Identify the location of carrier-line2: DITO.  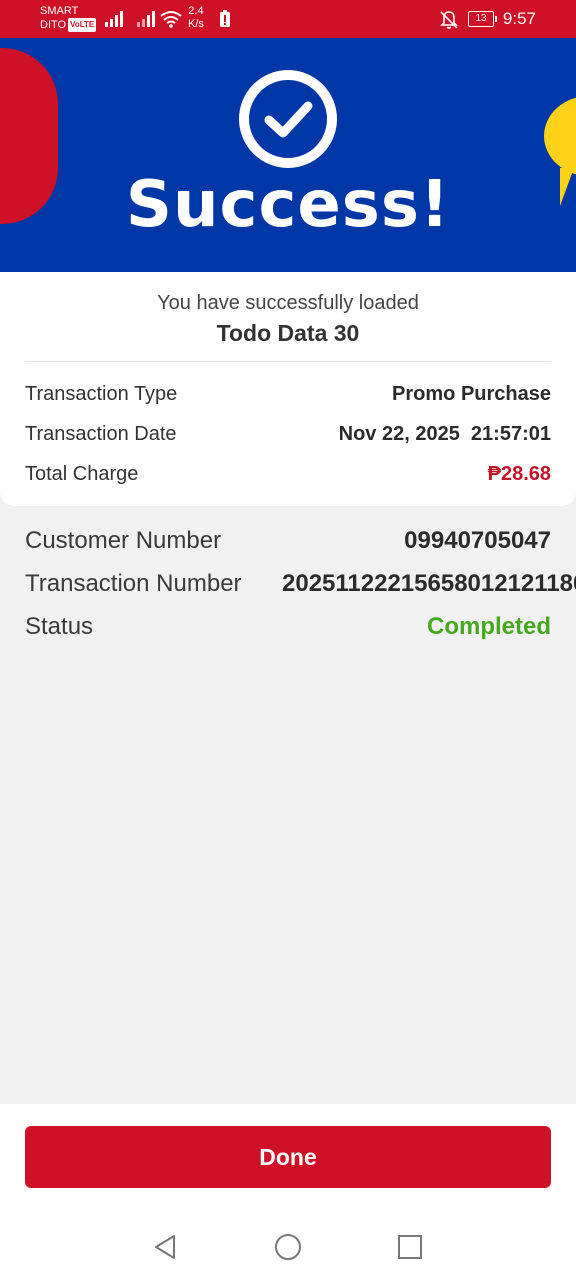
(53, 25).